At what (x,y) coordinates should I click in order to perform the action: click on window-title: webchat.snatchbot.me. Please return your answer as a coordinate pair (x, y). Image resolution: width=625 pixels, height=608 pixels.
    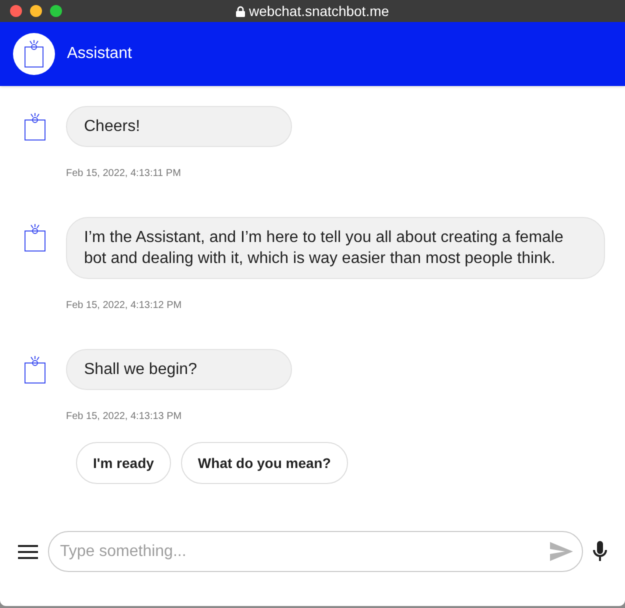
    Looking at the image, I should click on (319, 11).